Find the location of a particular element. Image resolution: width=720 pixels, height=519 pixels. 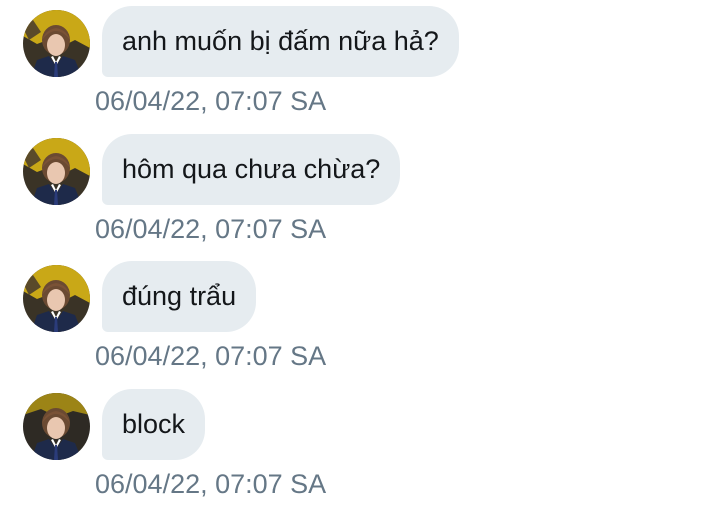

message-bubble: anh muốn bị đấm nữa hả? is located at coordinates (280, 41).